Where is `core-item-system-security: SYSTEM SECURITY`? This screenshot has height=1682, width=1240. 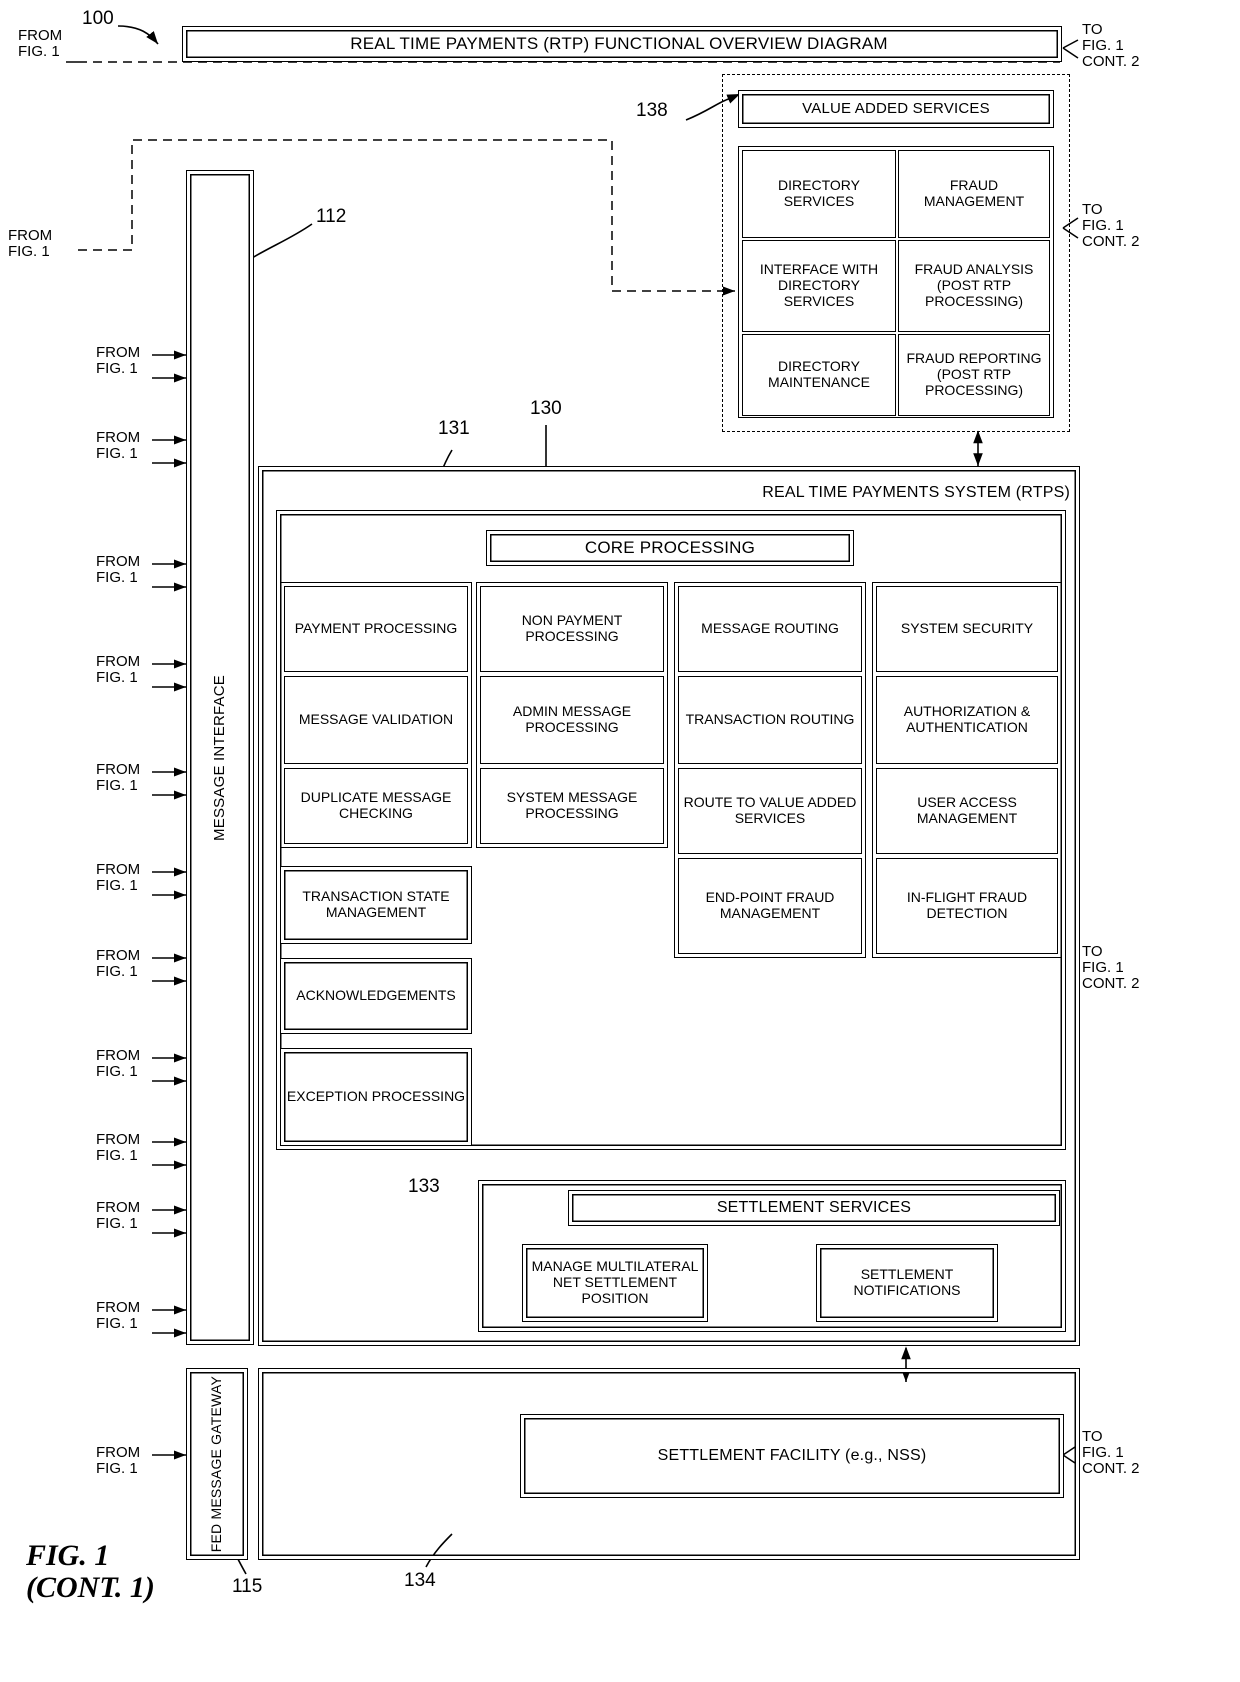
core-item-system-security: SYSTEM SECURITY is located at coordinates (967, 629).